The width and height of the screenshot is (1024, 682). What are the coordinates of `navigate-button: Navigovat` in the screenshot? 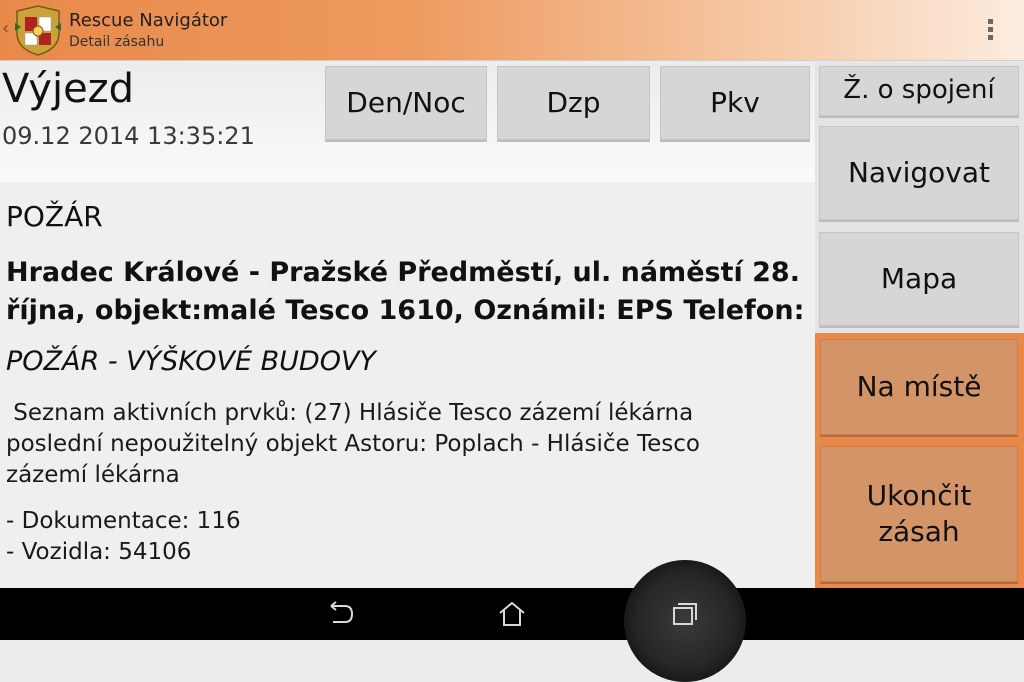 It's located at (919, 173).